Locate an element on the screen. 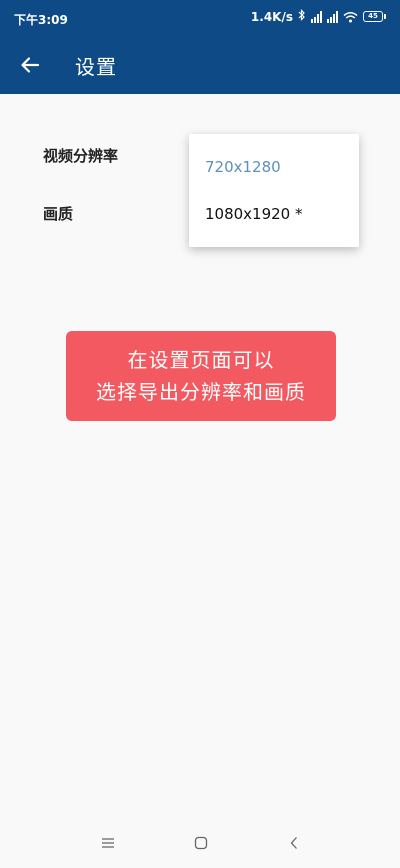  menu-icon is located at coordinates (108, 843).